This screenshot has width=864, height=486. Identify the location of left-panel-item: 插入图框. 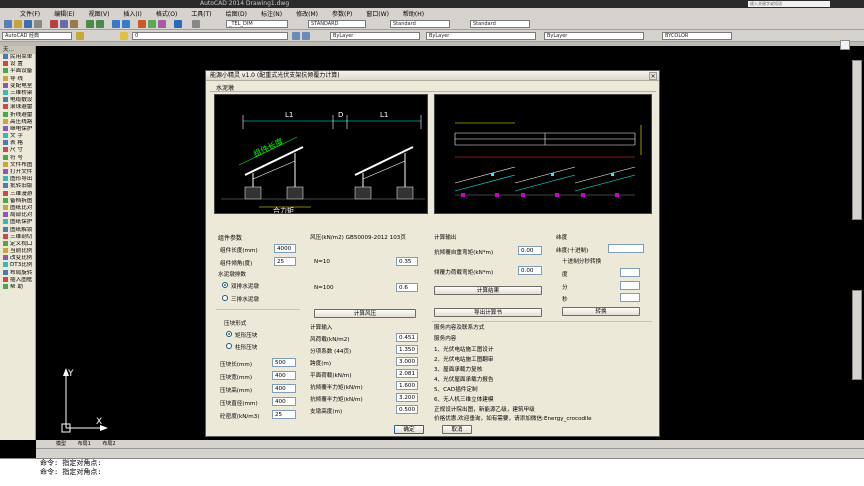
(17, 280).